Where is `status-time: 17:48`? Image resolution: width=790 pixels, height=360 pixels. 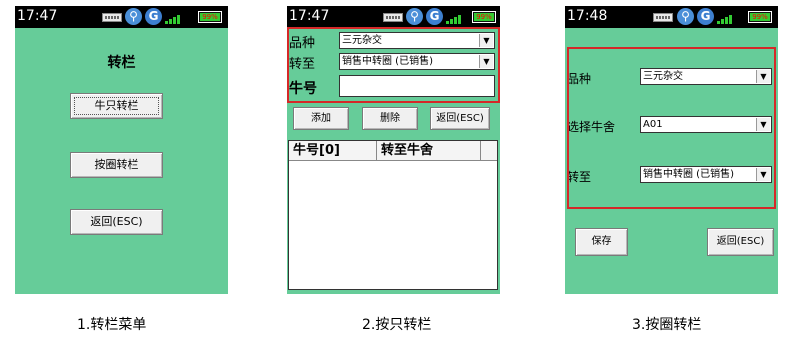 status-time: 17:48 is located at coordinates (587, 16).